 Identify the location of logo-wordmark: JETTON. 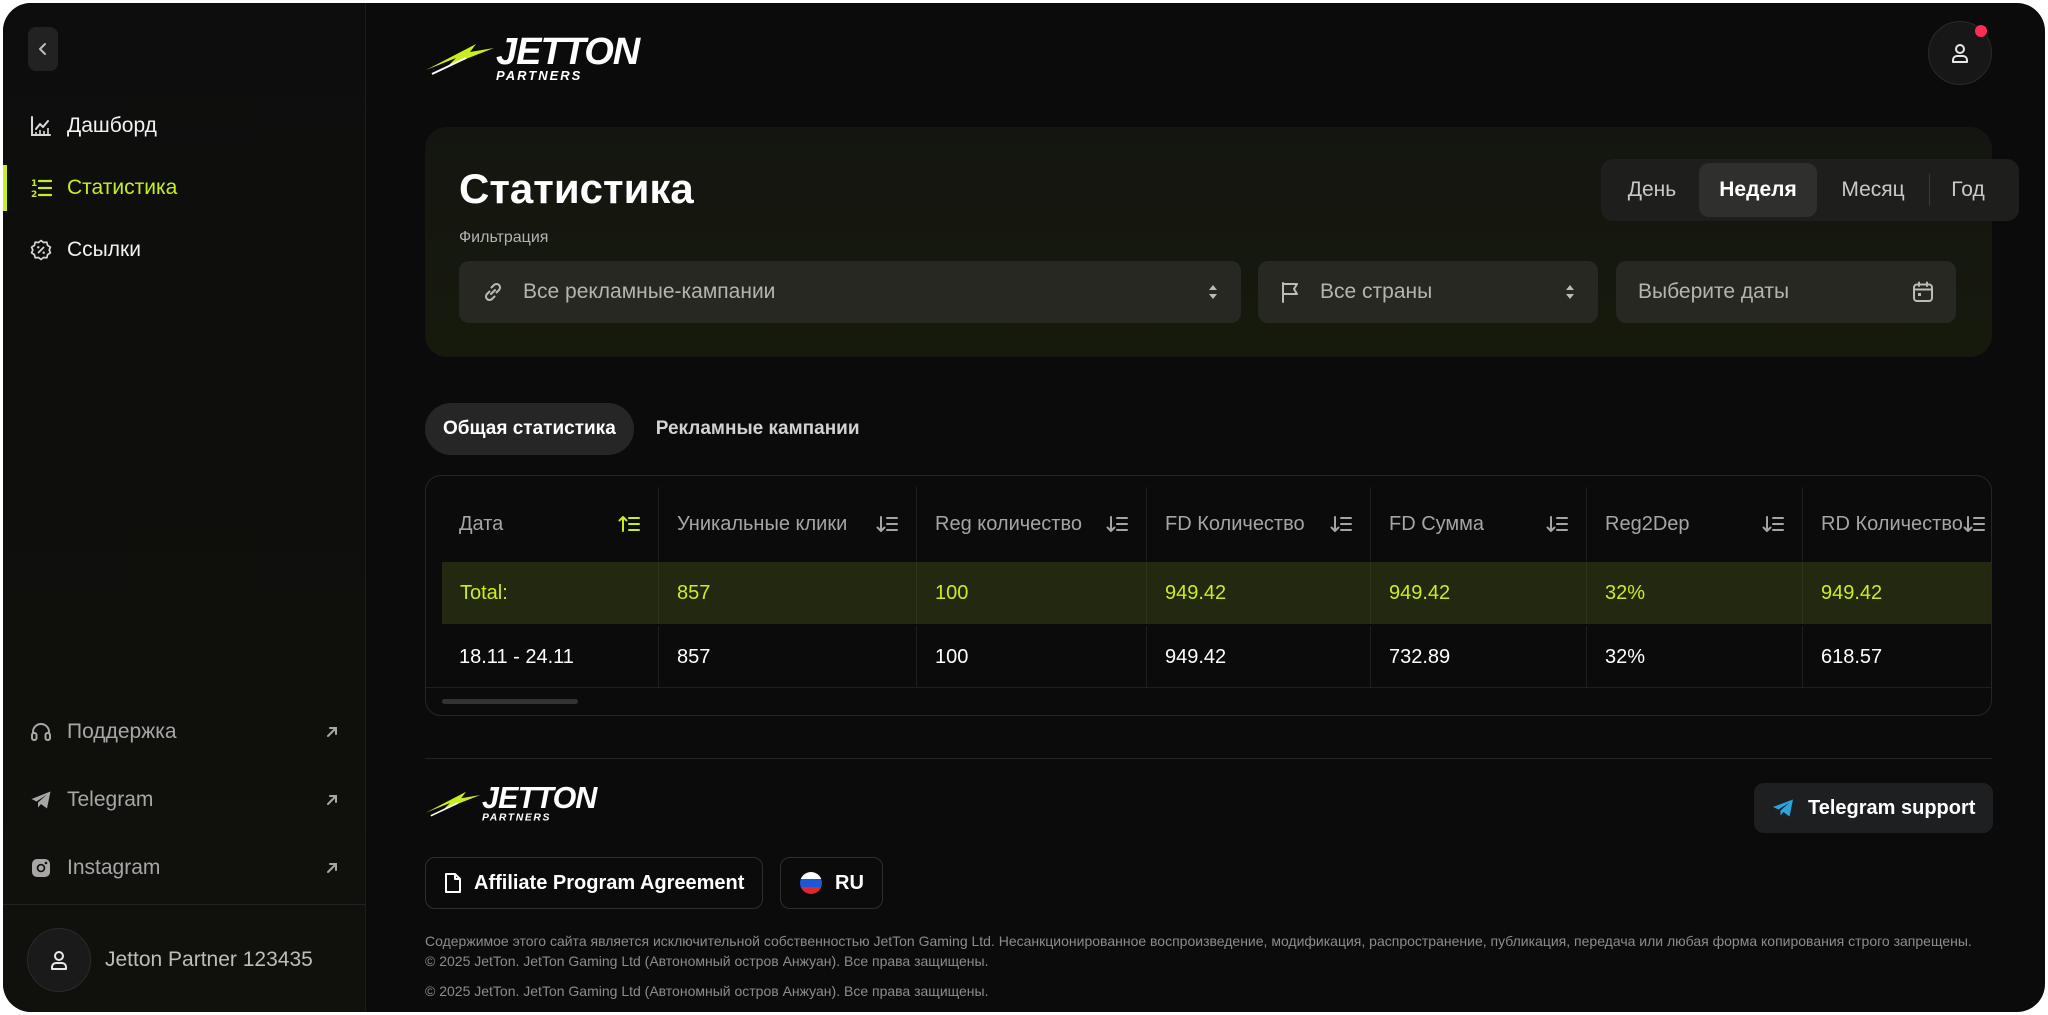
(539, 798).